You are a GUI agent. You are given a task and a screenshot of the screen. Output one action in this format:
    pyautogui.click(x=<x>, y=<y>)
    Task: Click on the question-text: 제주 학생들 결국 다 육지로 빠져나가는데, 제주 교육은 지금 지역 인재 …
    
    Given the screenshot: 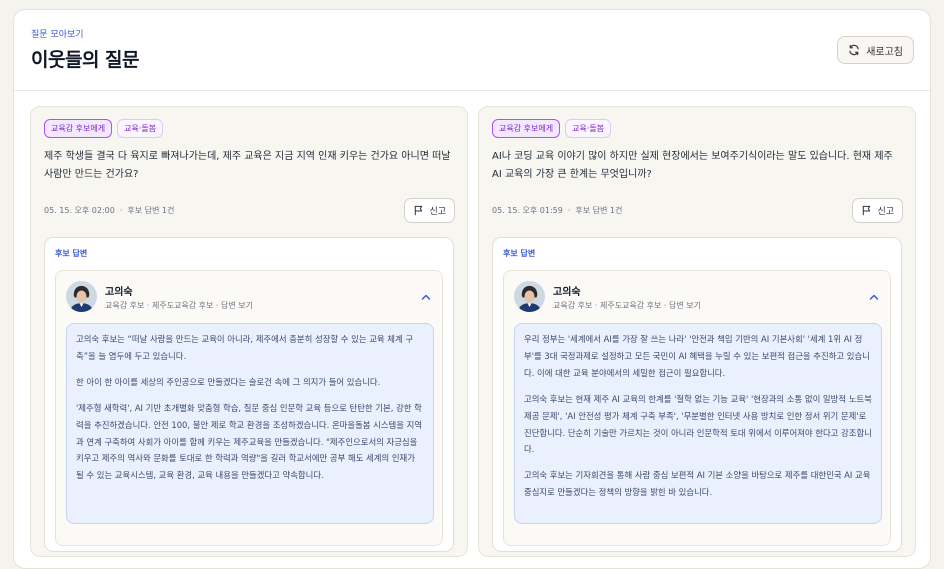 What is the action you would take?
    pyautogui.click(x=247, y=165)
    